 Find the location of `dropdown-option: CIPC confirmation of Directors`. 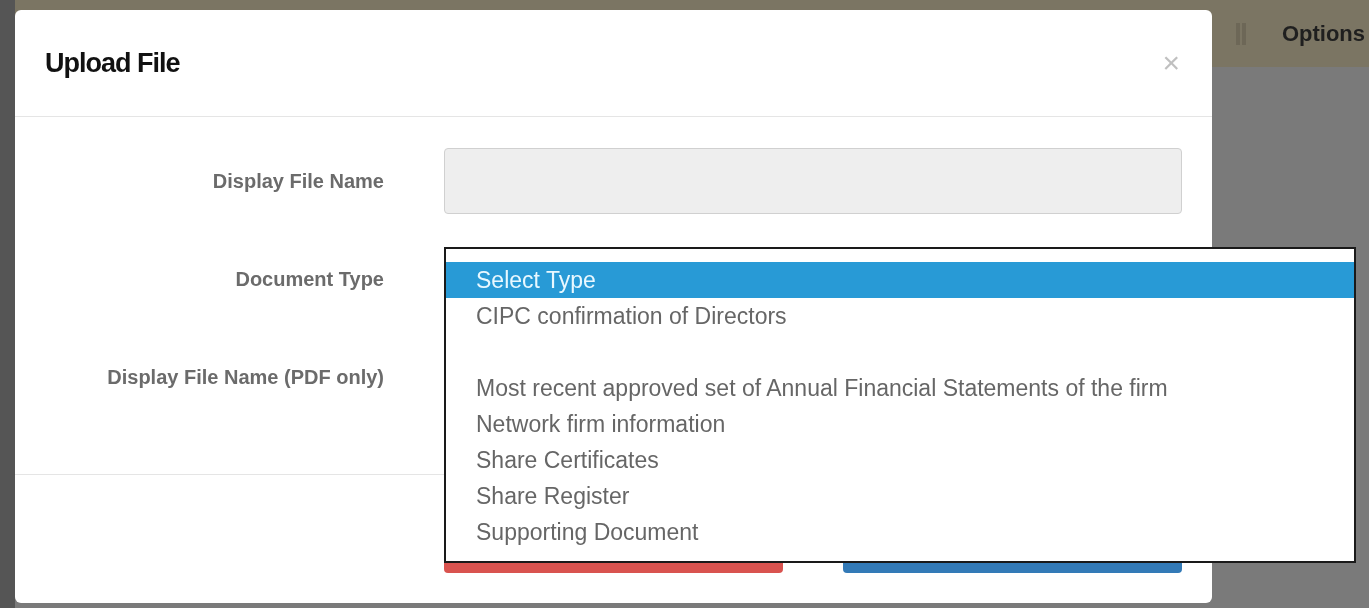

dropdown-option: CIPC confirmation of Directors is located at coordinates (900, 316).